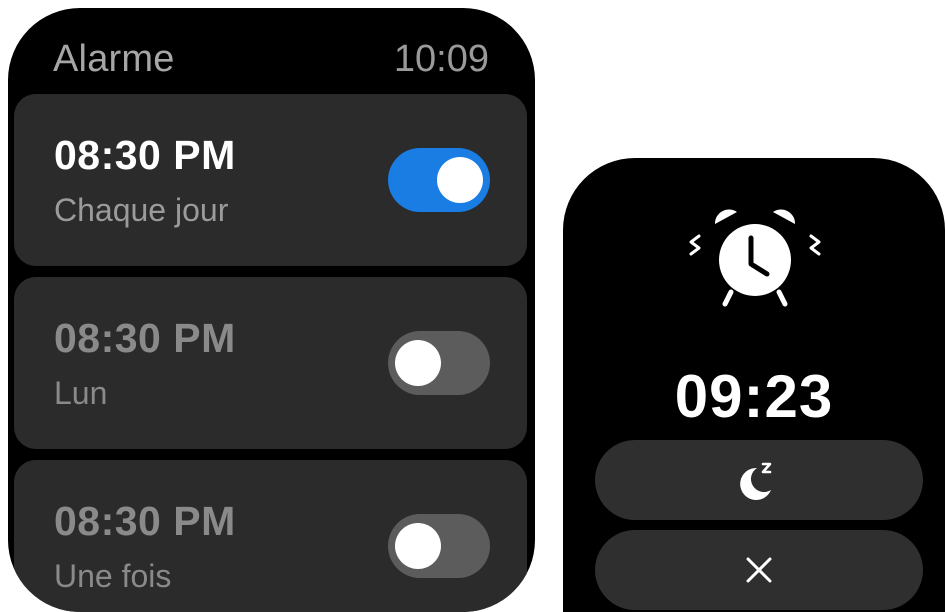  I want to click on alarm-repeat: Lun, so click(81, 393).